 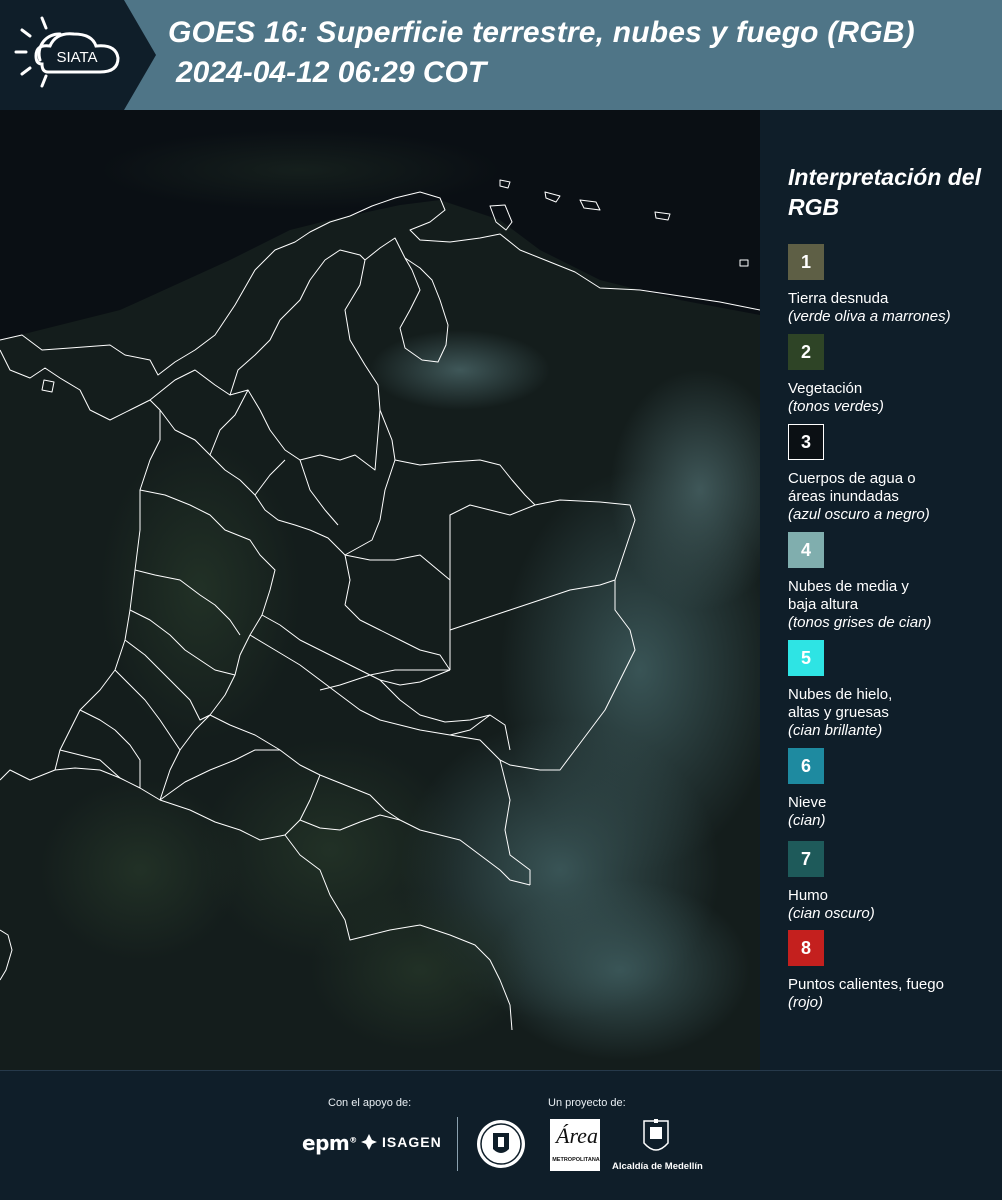 What do you see at coordinates (806, 859) in the screenshot?
I see `legend-swatch: 7` at bounding box center [806, 859].